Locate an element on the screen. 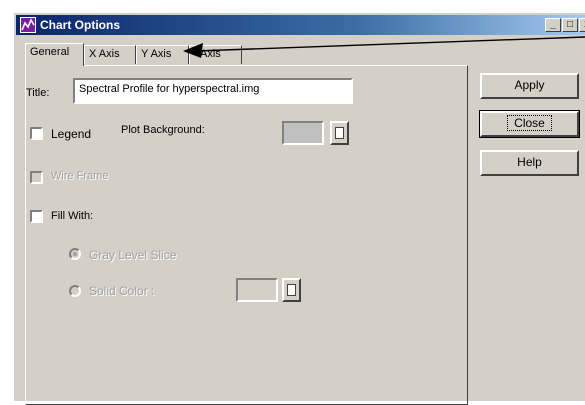  chart-app-icon is located at coordinates (28, 25).